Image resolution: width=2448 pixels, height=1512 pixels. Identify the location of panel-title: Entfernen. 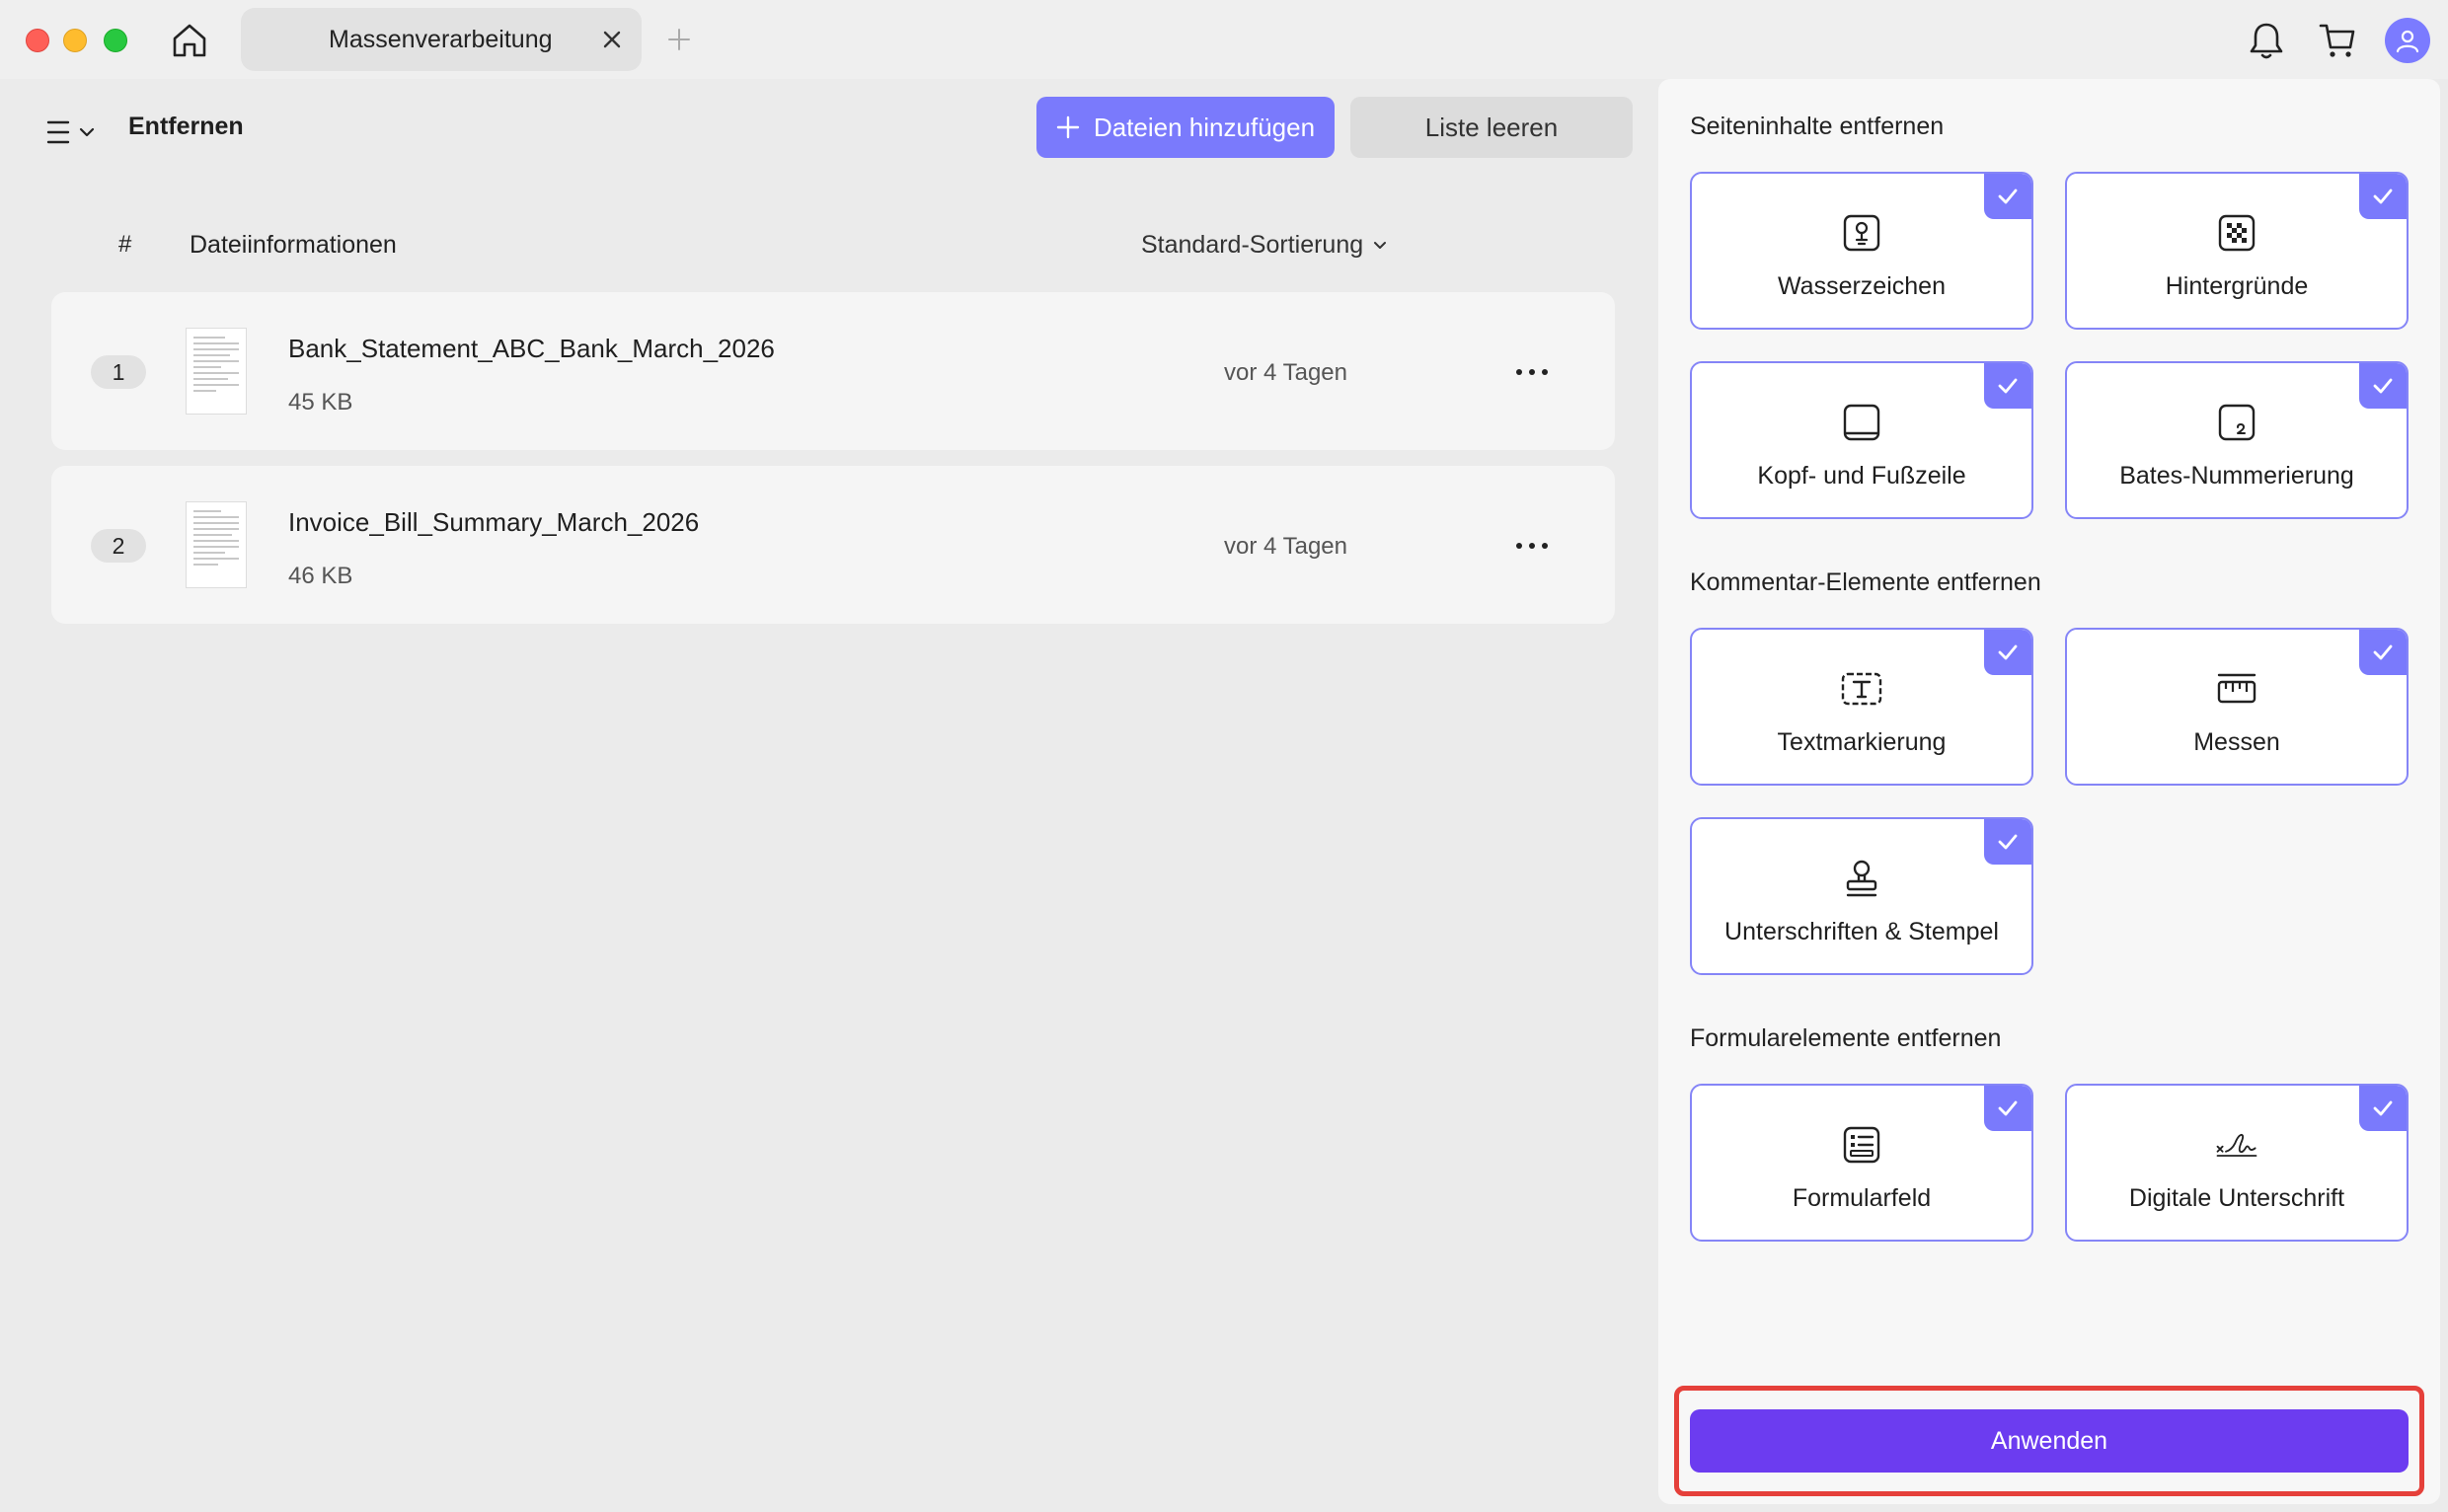
(186, 127).